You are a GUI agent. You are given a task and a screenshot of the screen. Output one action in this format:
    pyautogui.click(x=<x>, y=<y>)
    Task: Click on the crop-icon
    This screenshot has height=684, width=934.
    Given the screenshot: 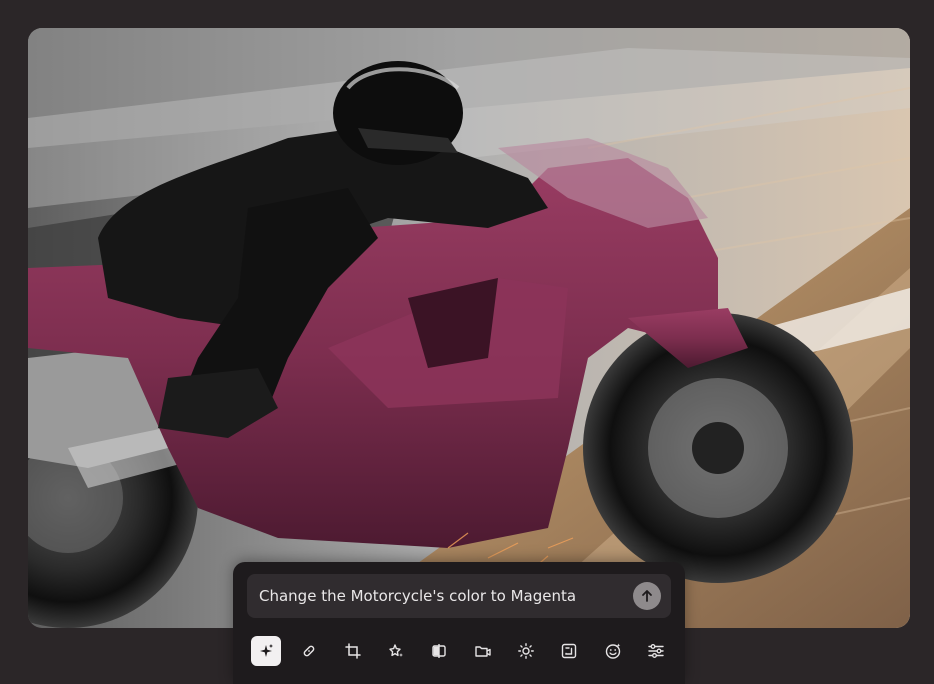 What is the action you would take?
    pyautogui.click(x=352, y=651)
    